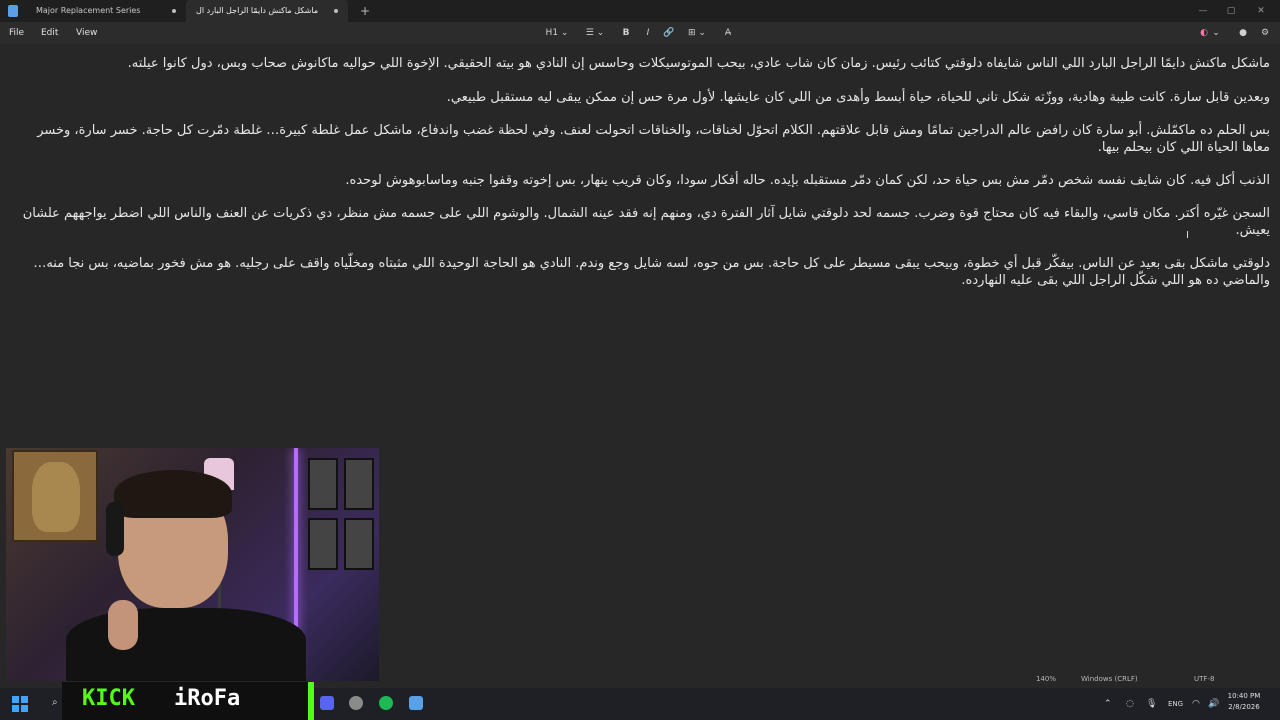 The width and height of the screenshot is (1280, 720). I want to click on tray-overflow-icon: ⌃, so click(1108, 704).